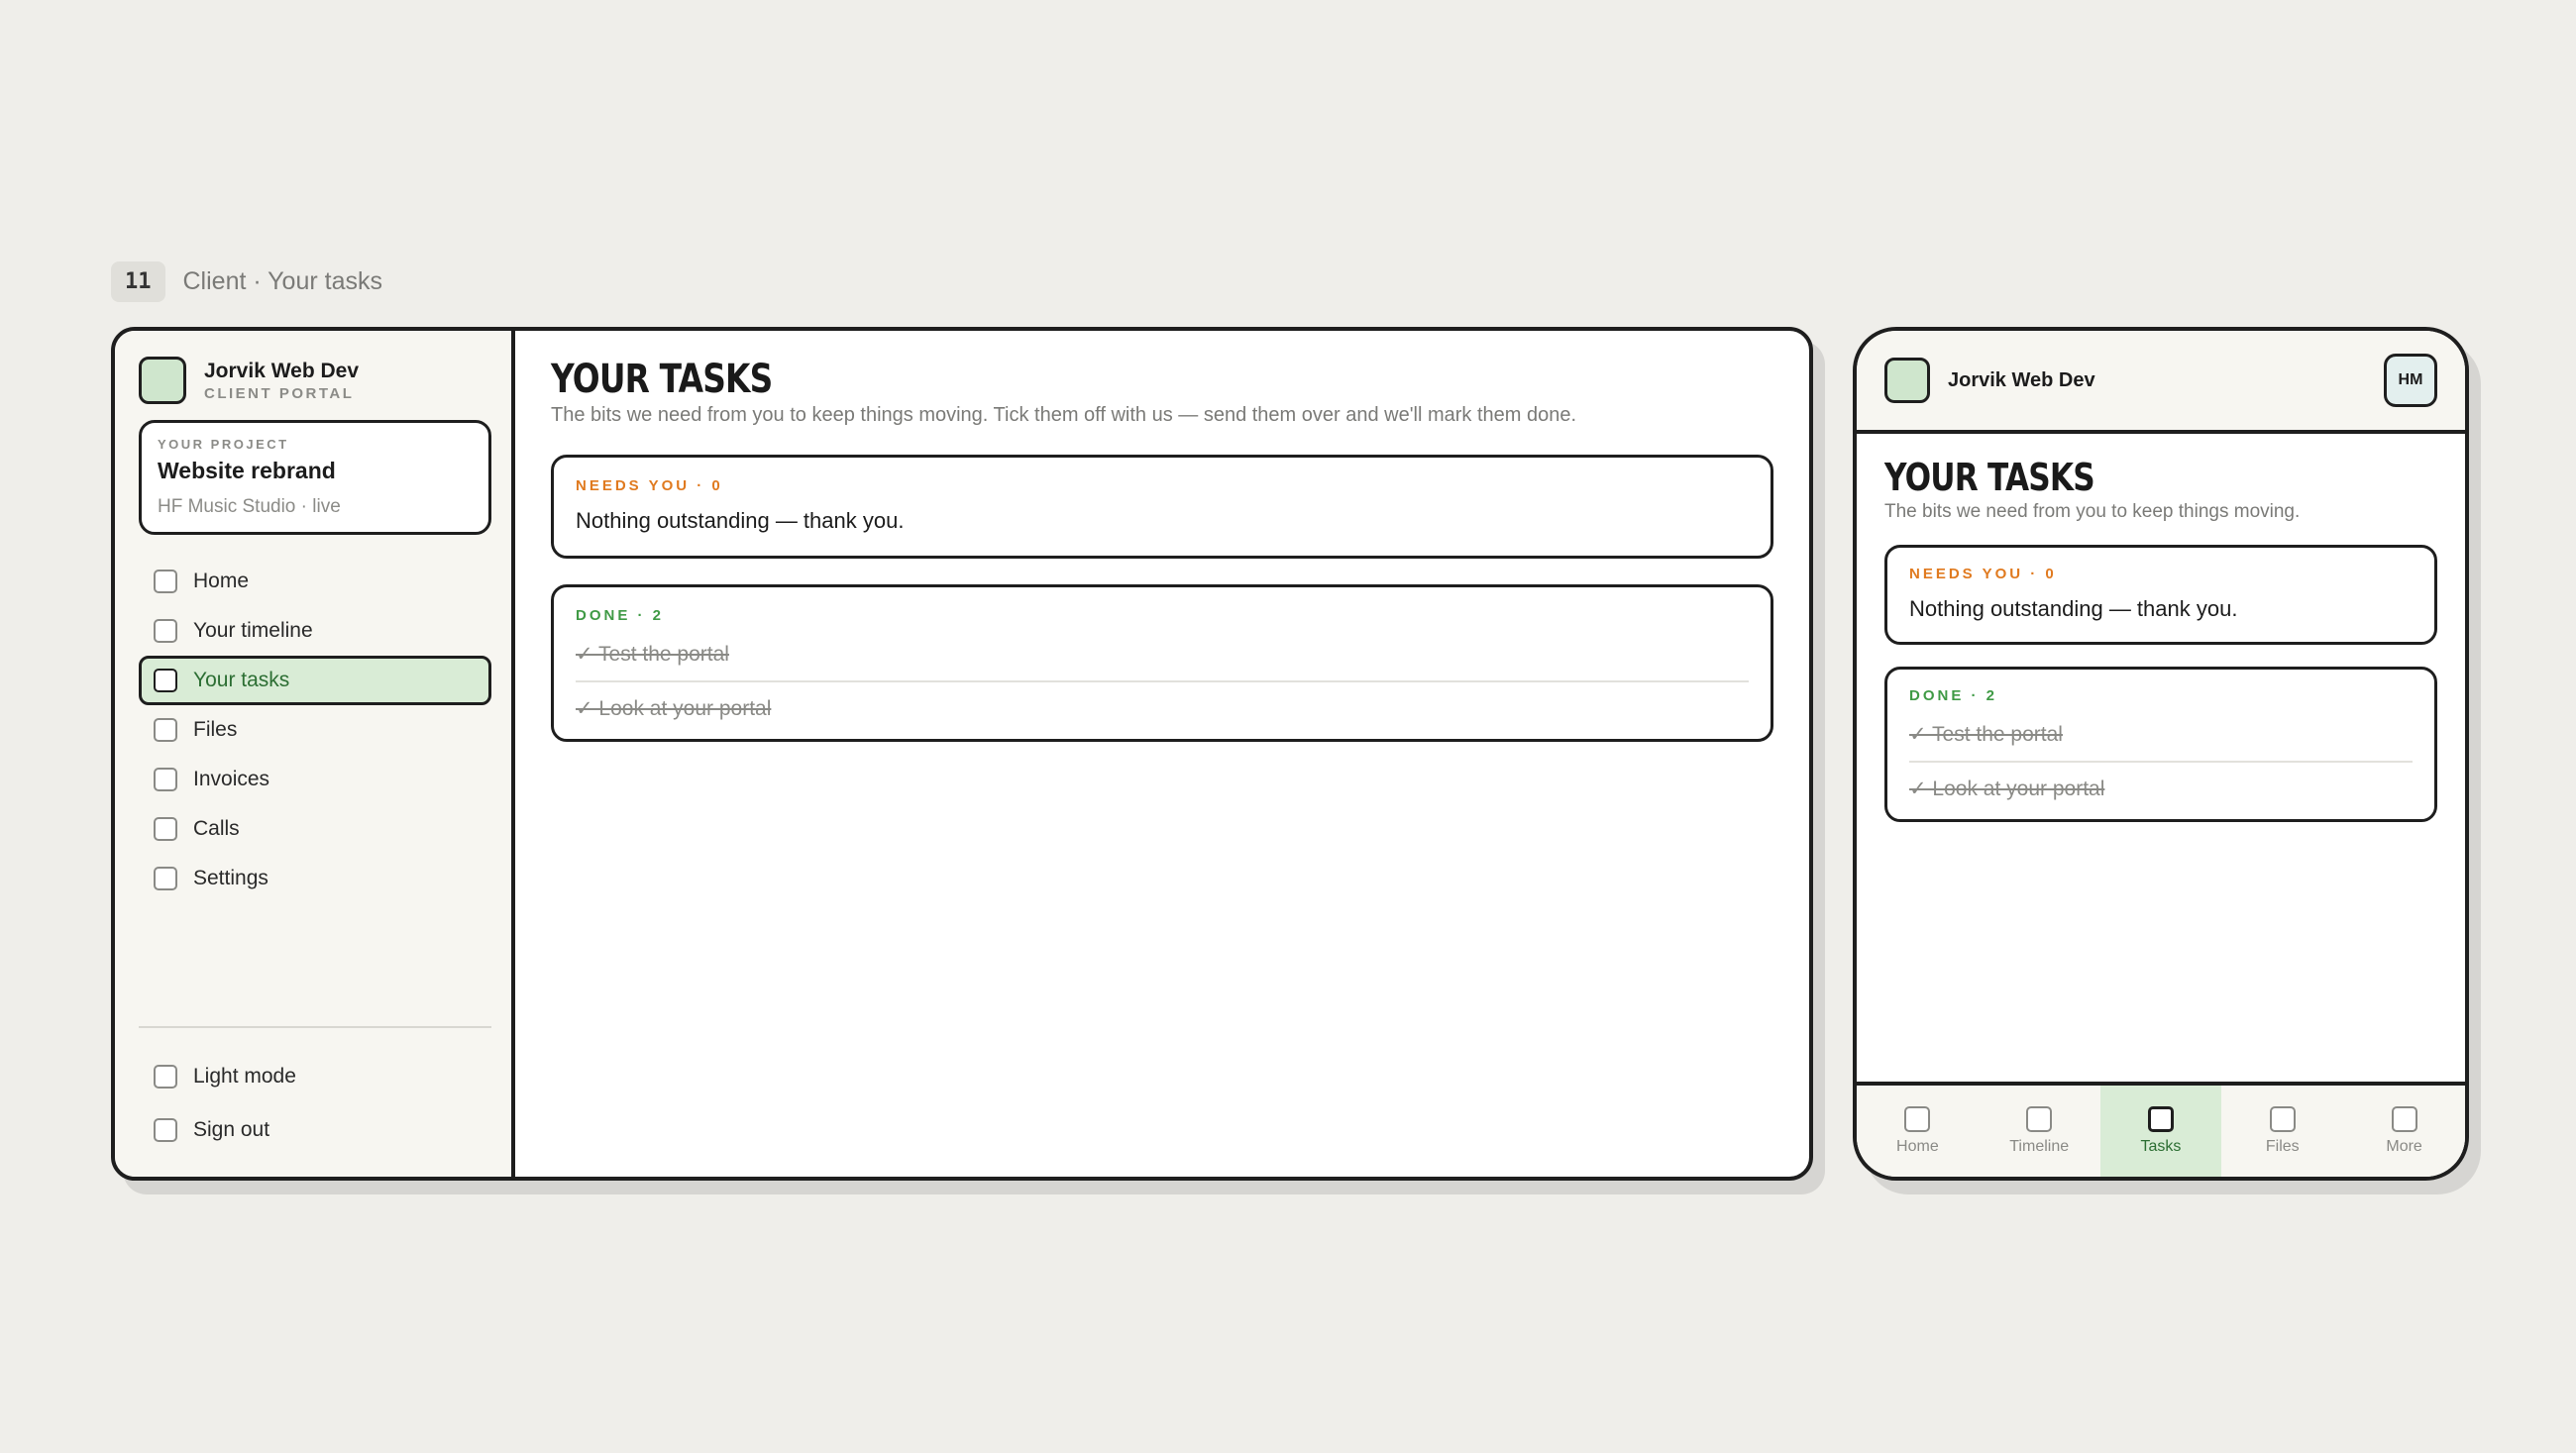 The width and height of the screenshot is (2576, 1453). I want to click on tab-label: Timeline, so click(2040, 1146).